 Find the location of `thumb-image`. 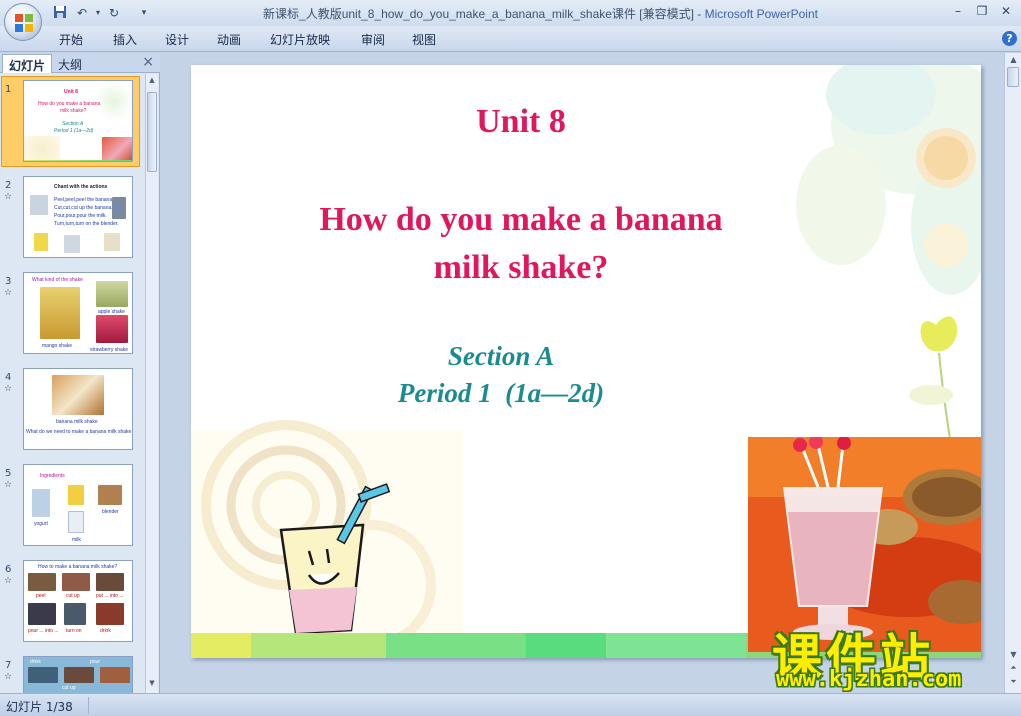

thumb-image is located at coordinates (112, 242).